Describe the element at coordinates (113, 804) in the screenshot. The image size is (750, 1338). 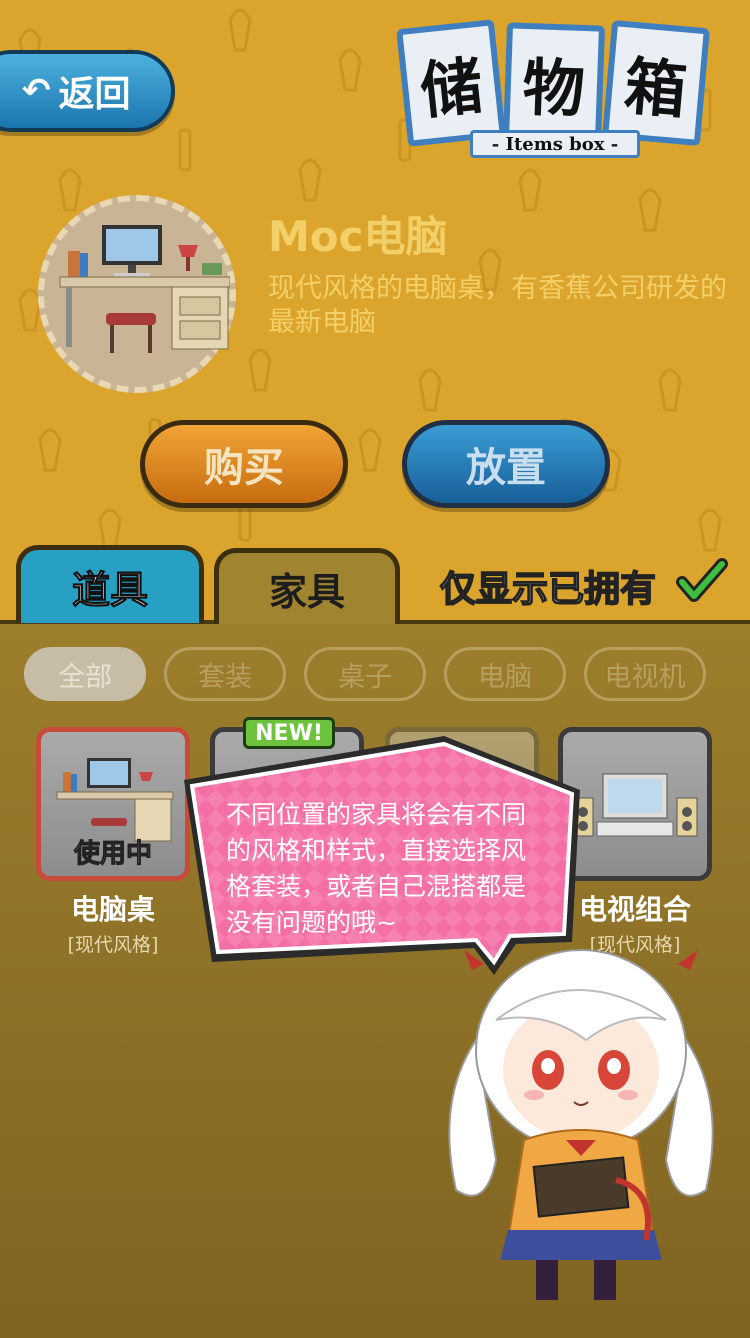
I see `item-card-computer-desk: 使用中` at that location.